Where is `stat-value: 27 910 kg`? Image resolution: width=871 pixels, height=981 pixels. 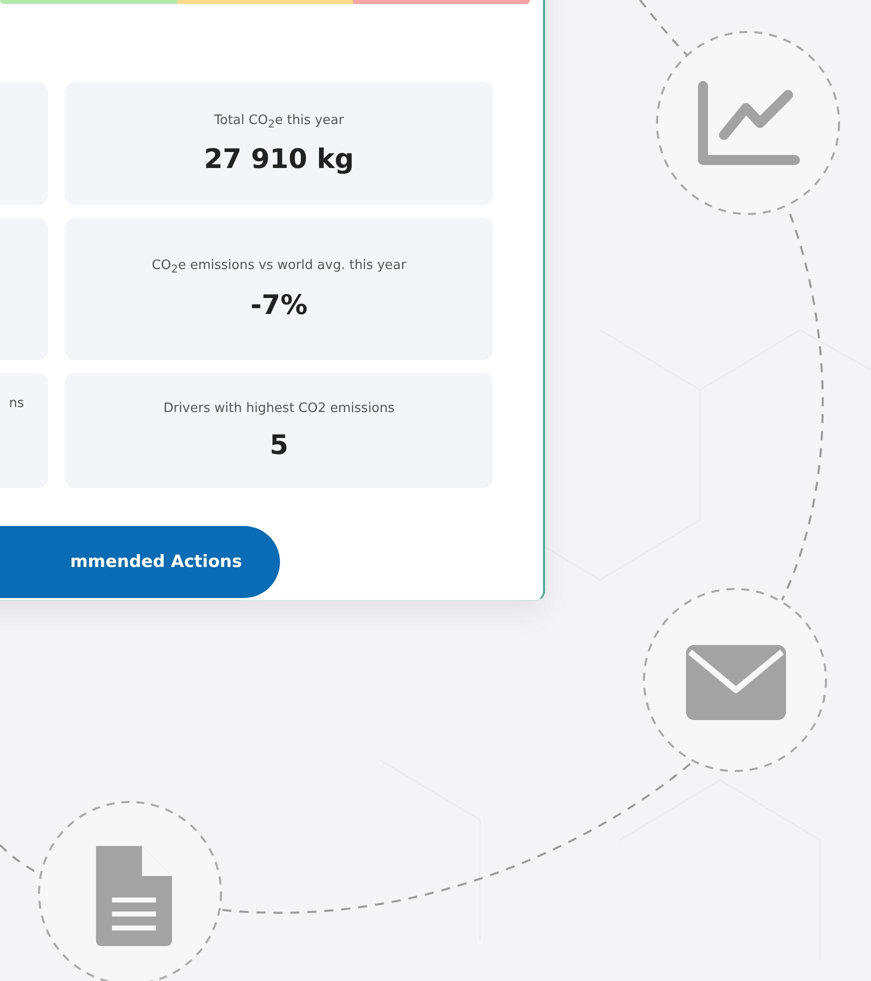
stat-value: 27 910 kg is located at coordinates (279, 160).